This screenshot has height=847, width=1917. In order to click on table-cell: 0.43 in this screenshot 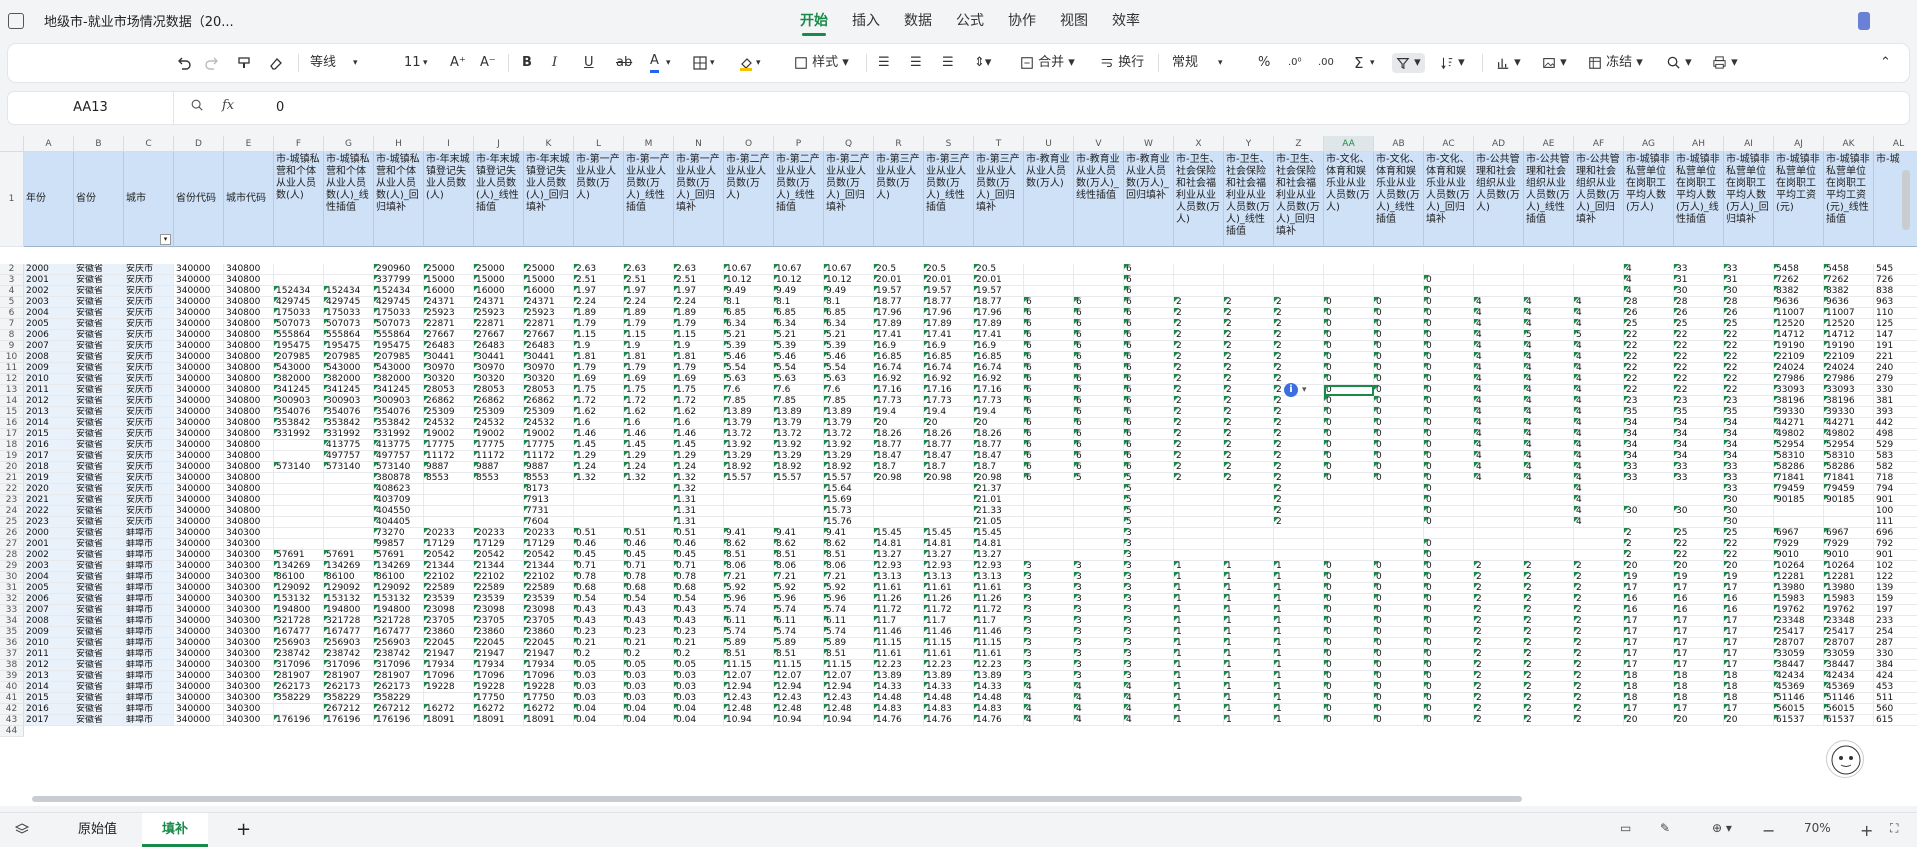, I will do `click(649, 610)`.